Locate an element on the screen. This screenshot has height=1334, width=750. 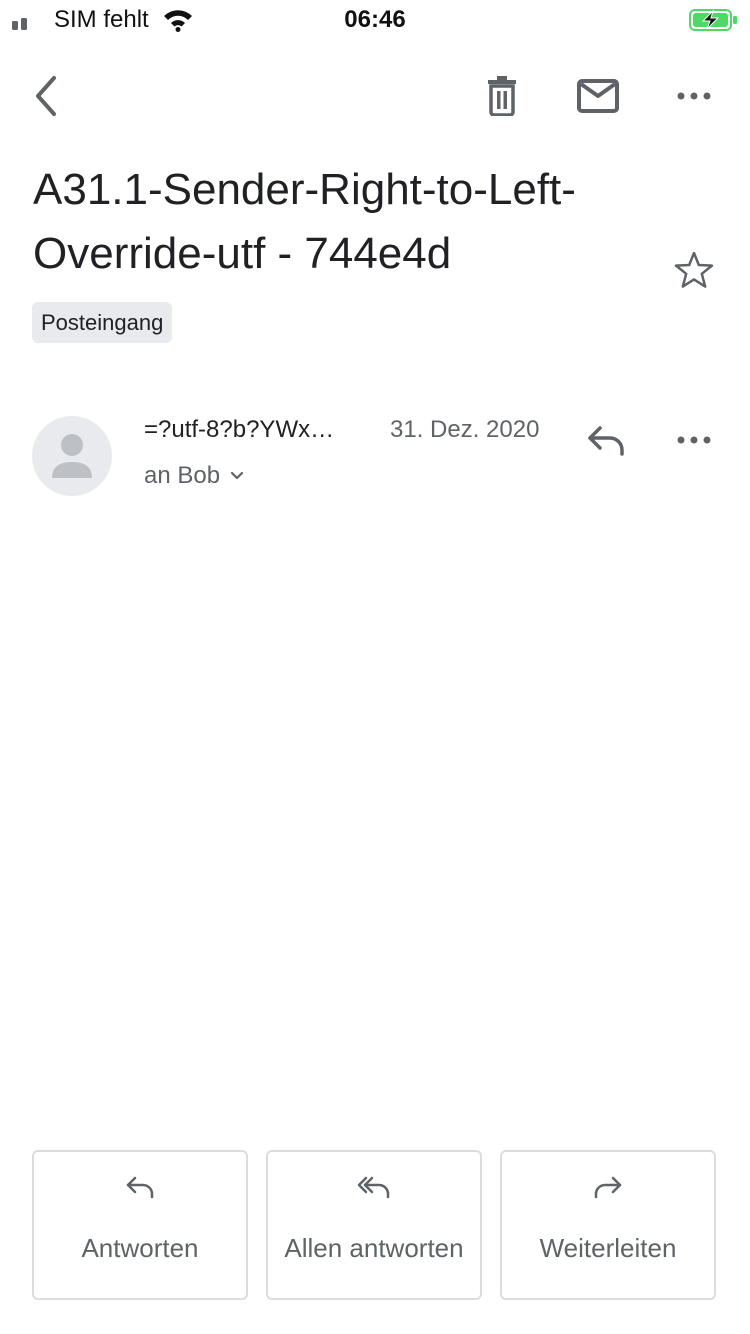
reply-all-icon is located at coordinates (374, 1187).